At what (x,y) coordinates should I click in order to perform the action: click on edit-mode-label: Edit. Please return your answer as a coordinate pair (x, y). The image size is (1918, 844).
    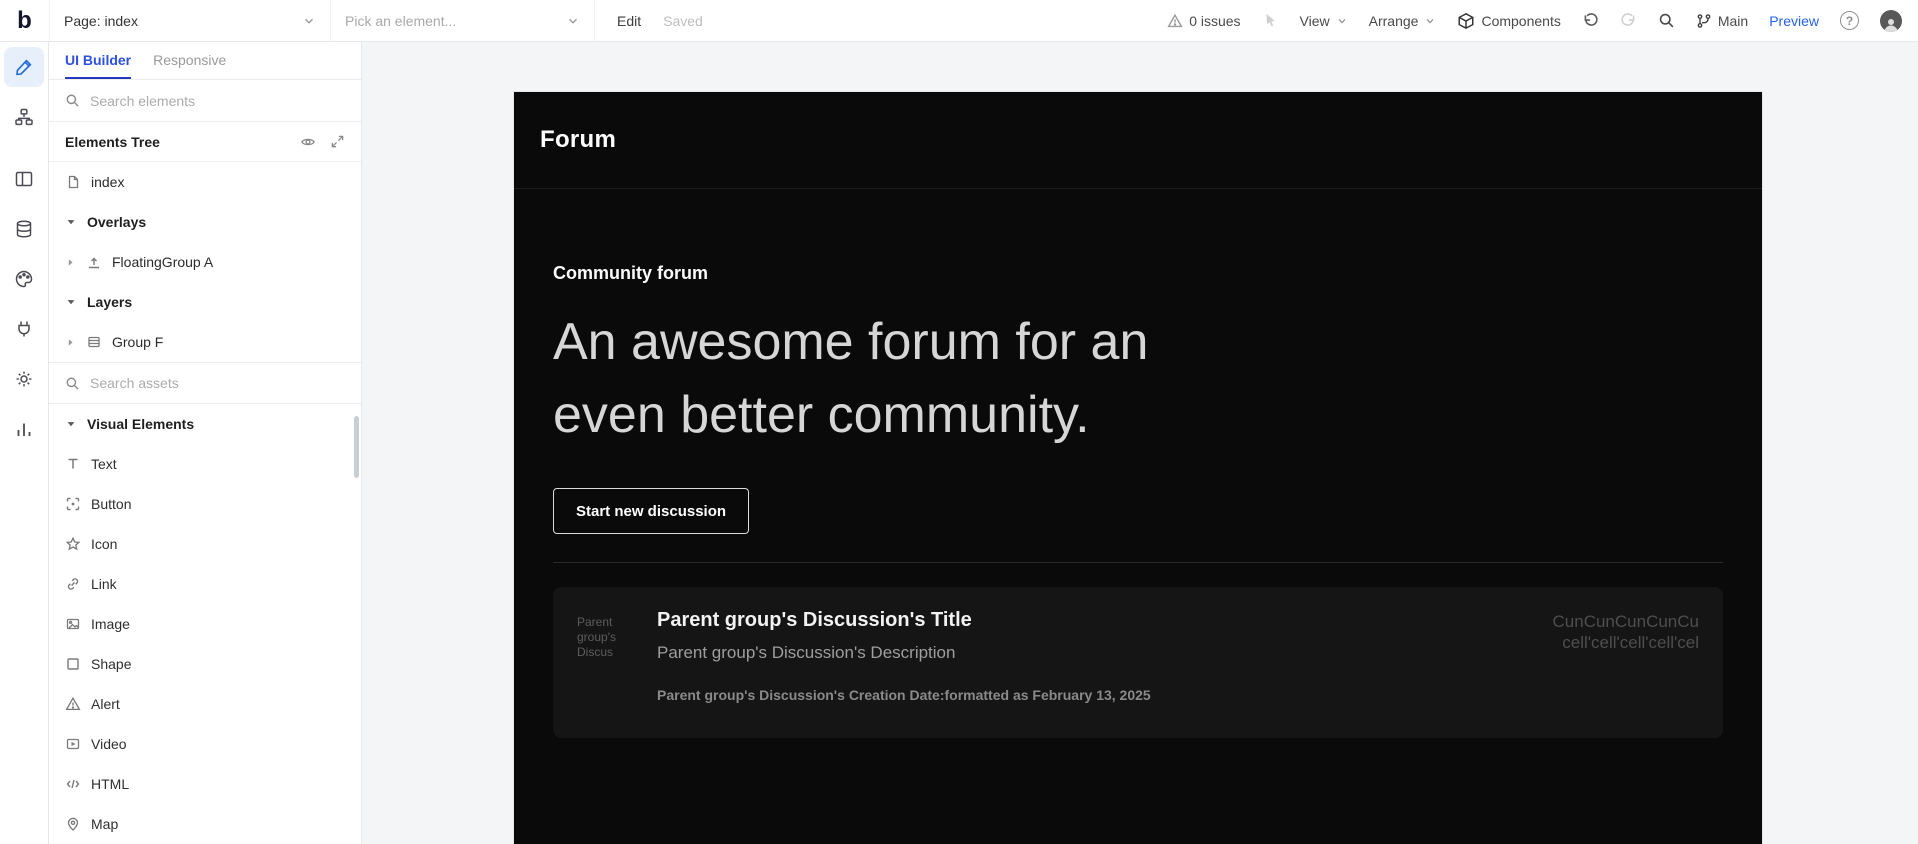
    Looking at the image, I should click on (629, 21).